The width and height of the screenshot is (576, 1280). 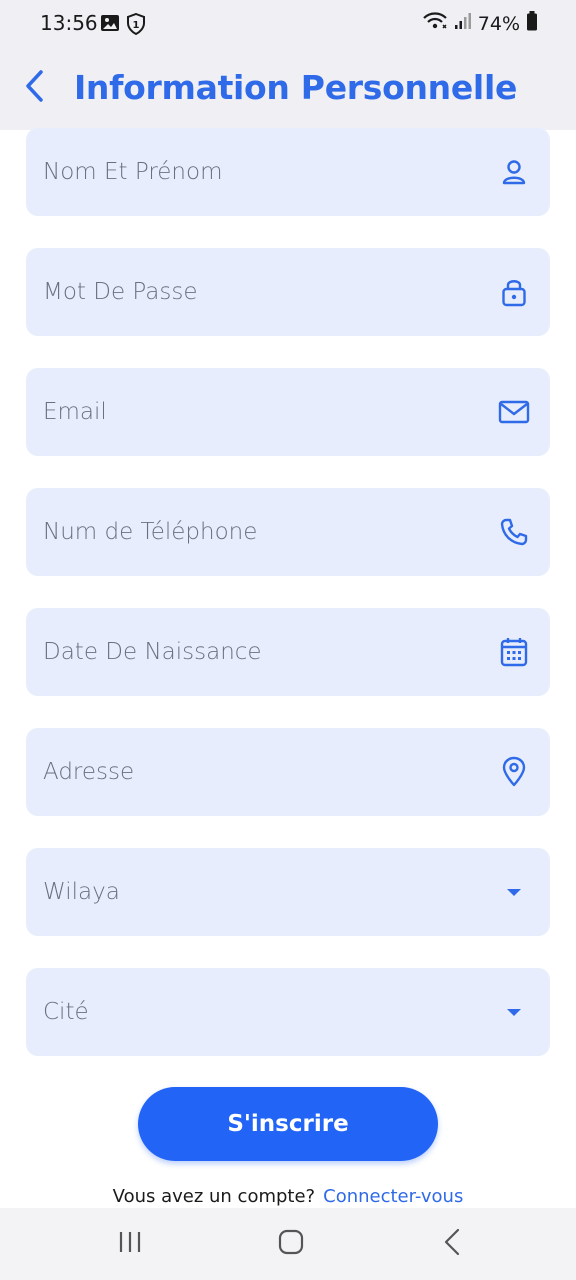 I want to click on full-name-field: Nom Et Prénom, so click(x=288, y=172).